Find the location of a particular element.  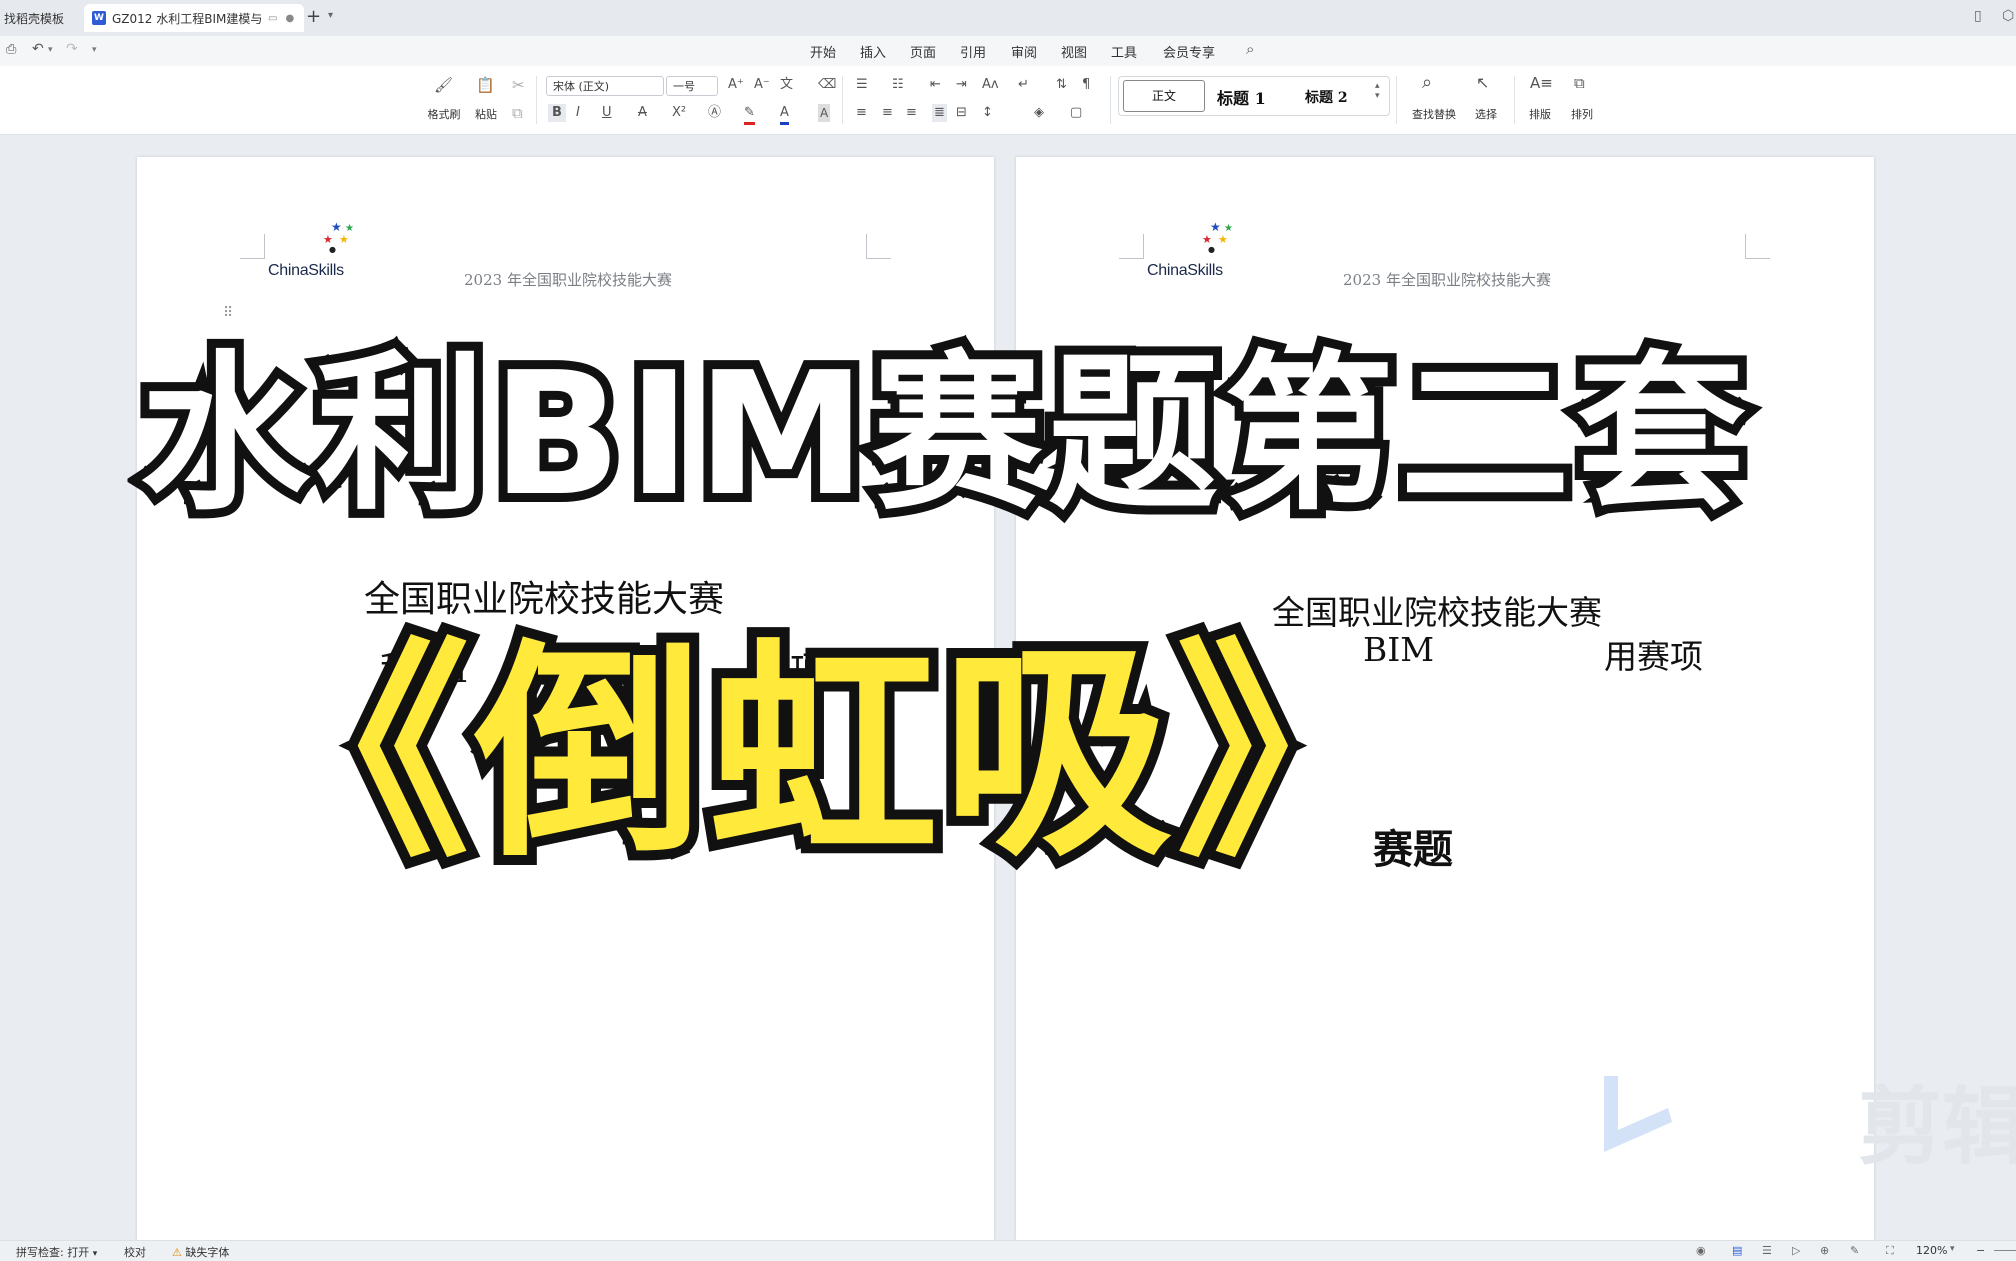

tab-references: 引用 is located at coordinates (973, 51).